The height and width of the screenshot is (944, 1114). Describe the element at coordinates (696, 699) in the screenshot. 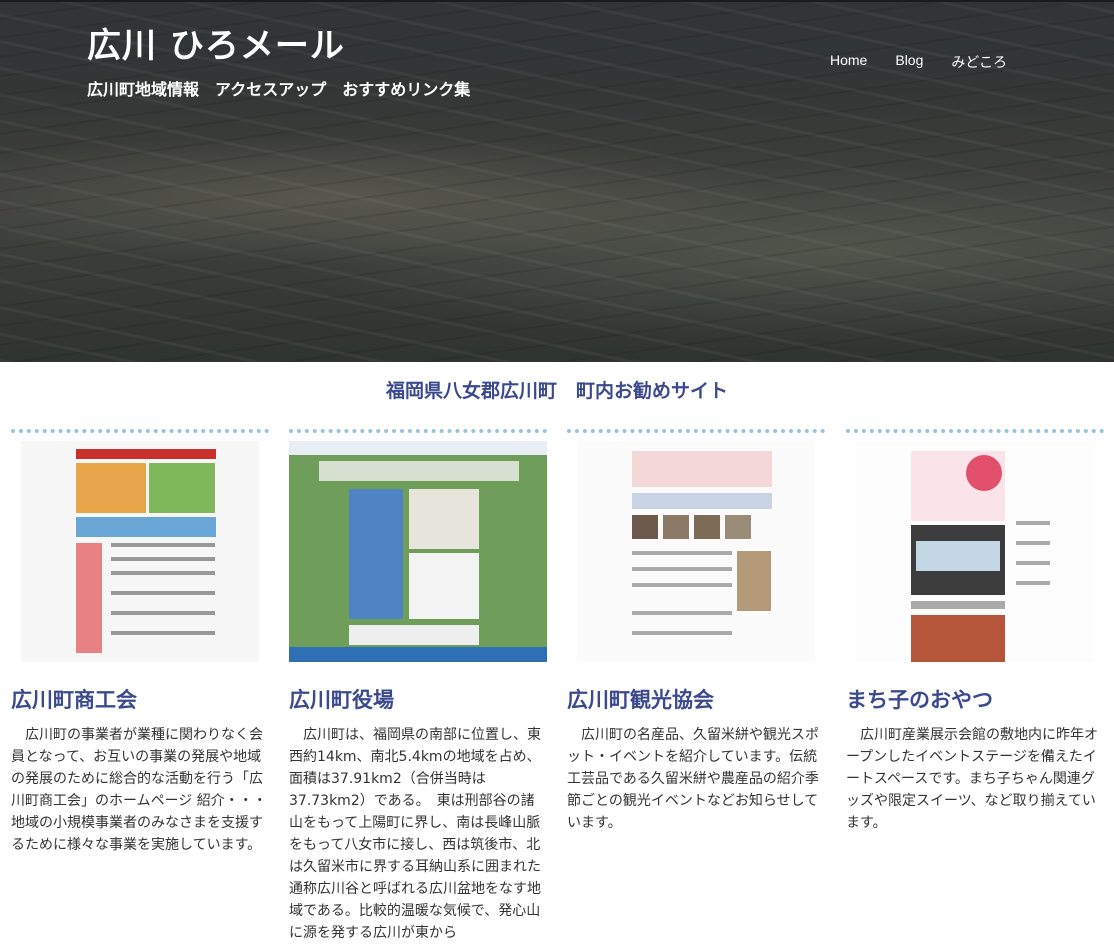

I see `card-title: 広川町観光協会` at that location.